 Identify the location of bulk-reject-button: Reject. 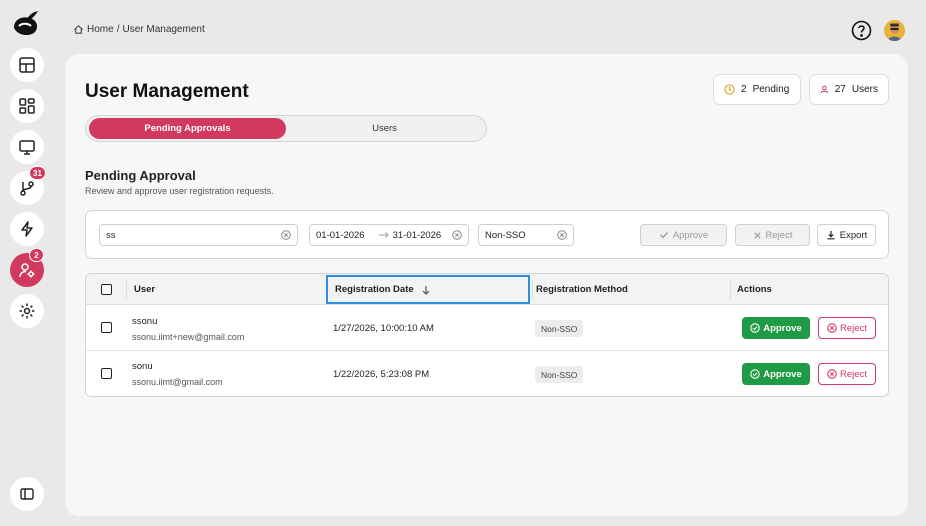
(772, 235).